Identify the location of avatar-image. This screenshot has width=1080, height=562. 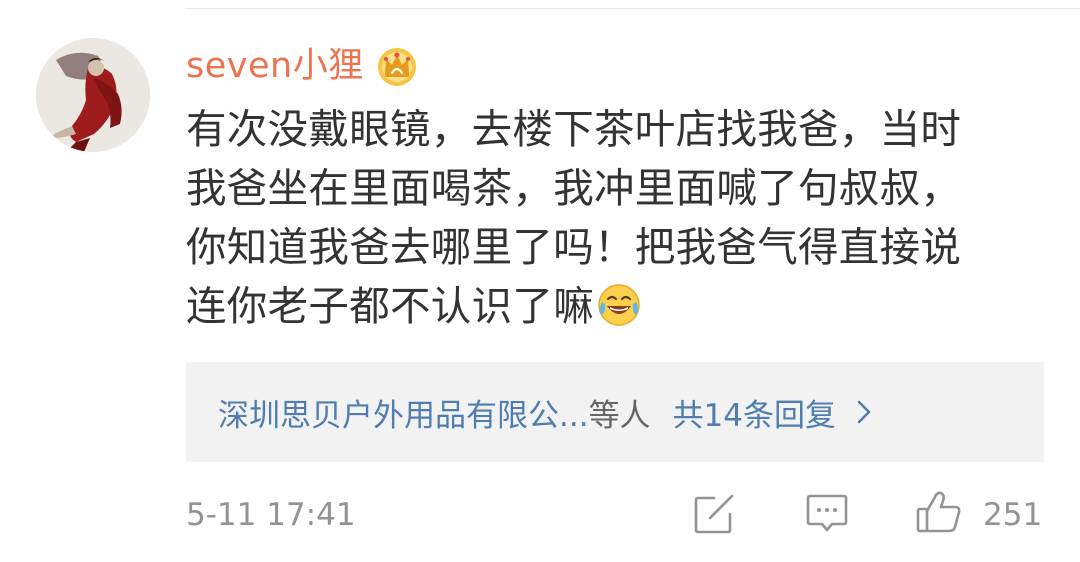
(93, 95).